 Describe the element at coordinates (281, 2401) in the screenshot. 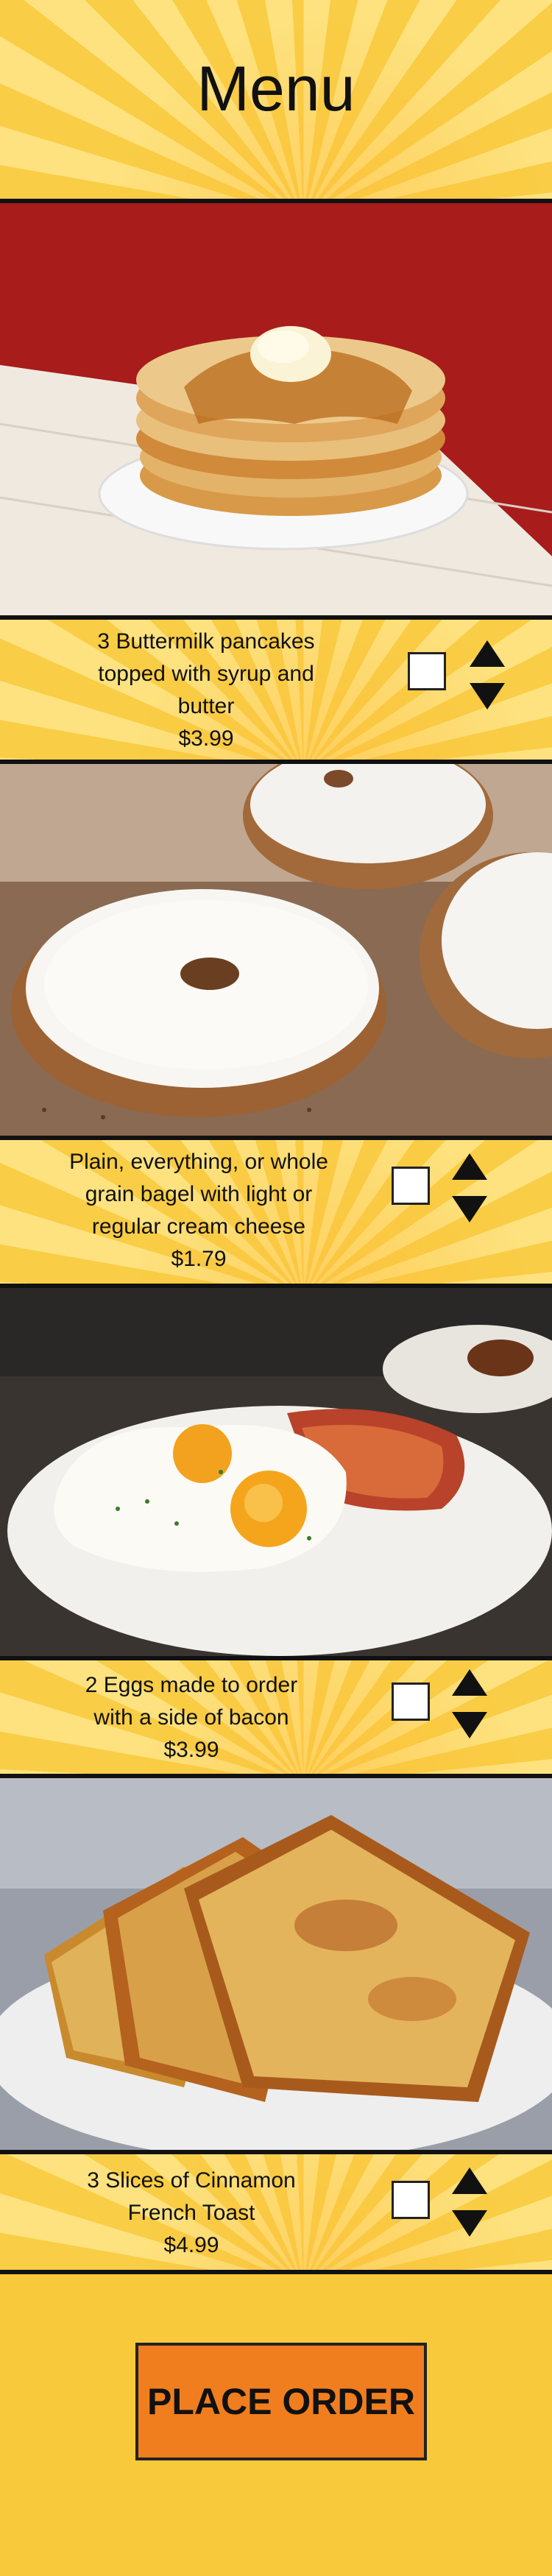

I see `place-order-button: PLACE ORDER` at that location.